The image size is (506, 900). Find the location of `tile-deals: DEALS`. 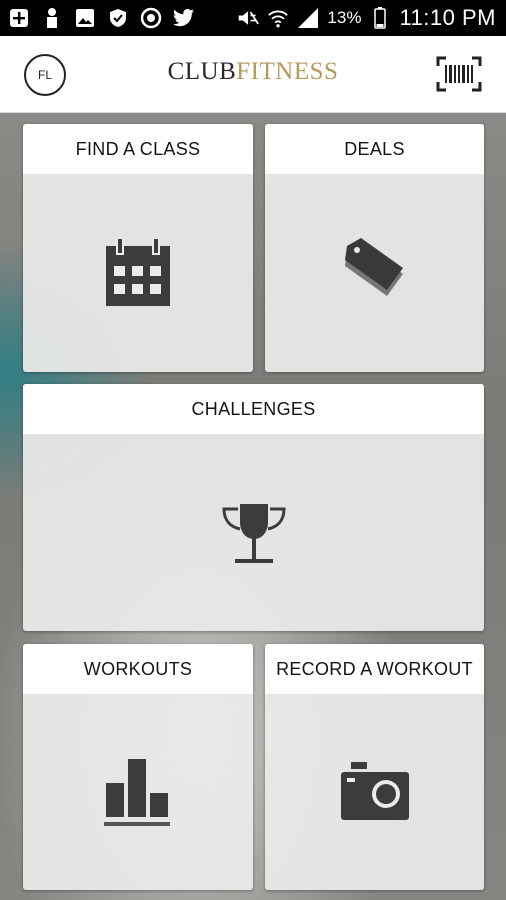

tile-deals: DEALS is located at coordinates (374, 248).